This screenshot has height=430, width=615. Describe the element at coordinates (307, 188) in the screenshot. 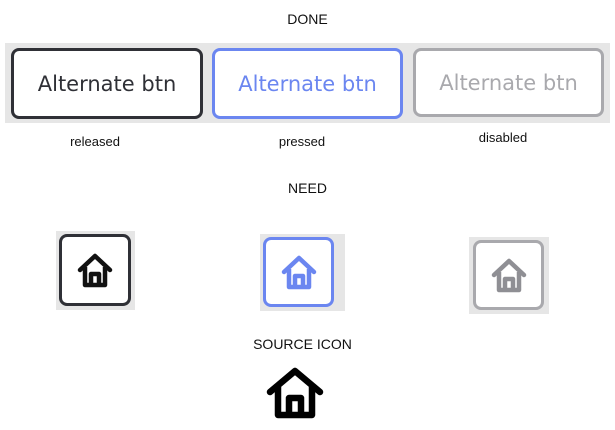

I see `need-heading: NEED` at that location.